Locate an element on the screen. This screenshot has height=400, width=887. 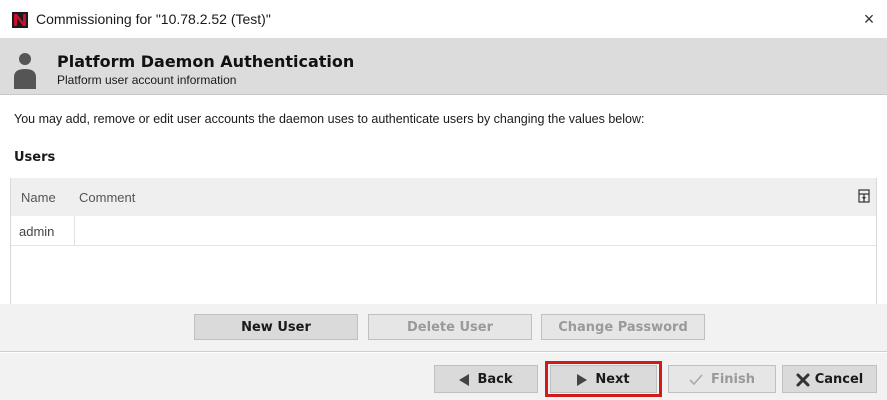
column-header-name: Name is located at coordinates (38, 197).